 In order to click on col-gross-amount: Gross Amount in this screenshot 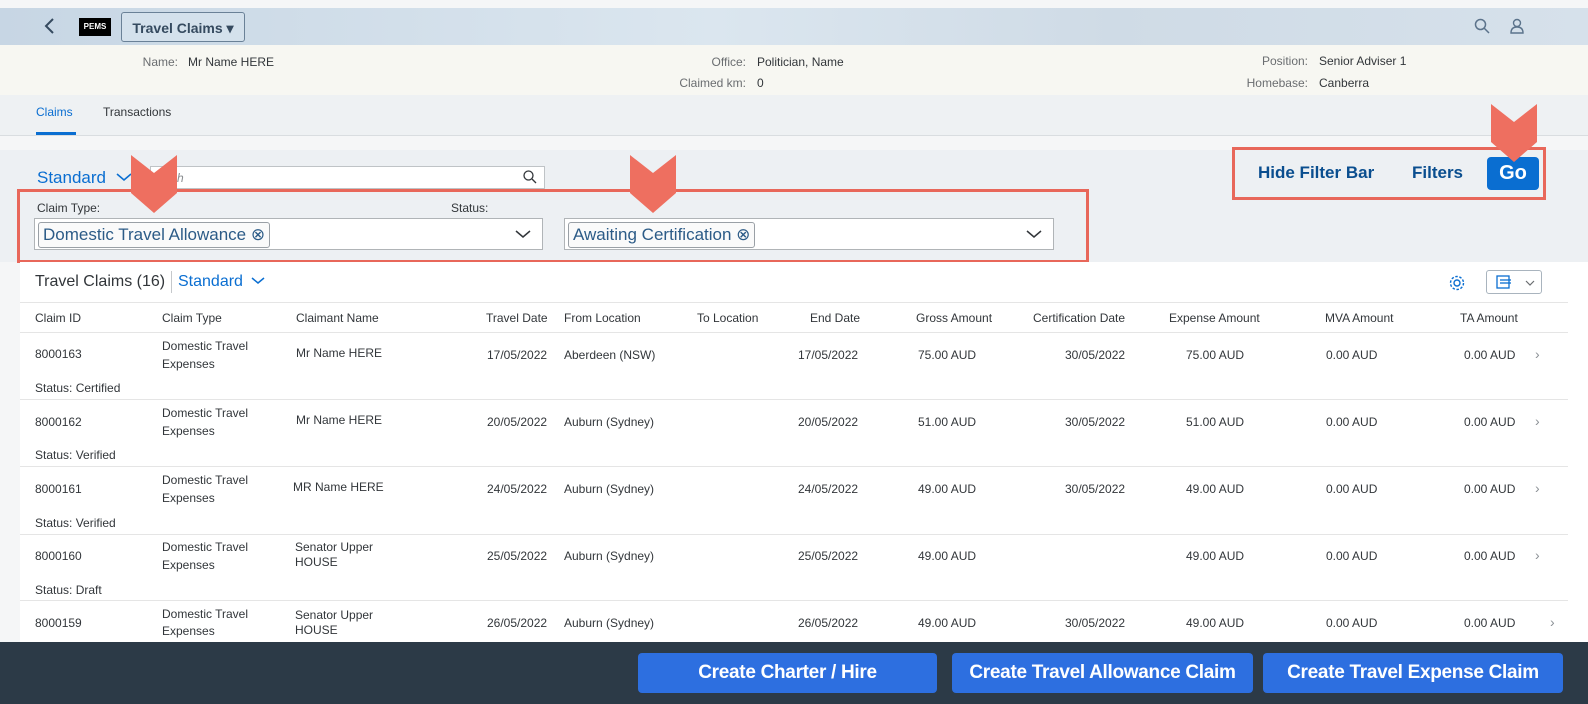, I will do `click(954, 318)`.